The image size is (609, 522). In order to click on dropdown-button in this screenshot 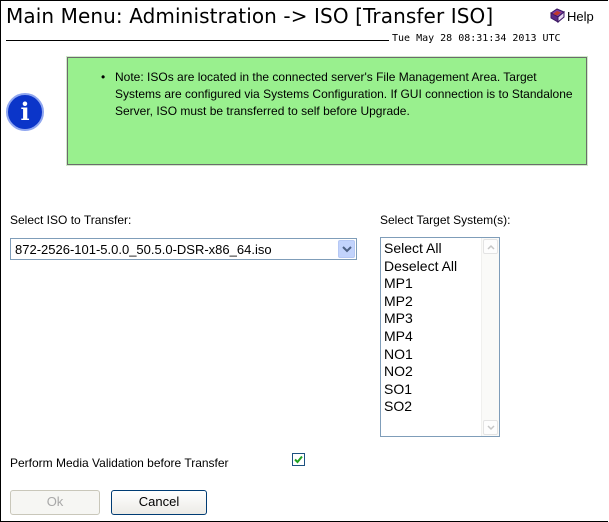, I will do `click(346, 249)`.